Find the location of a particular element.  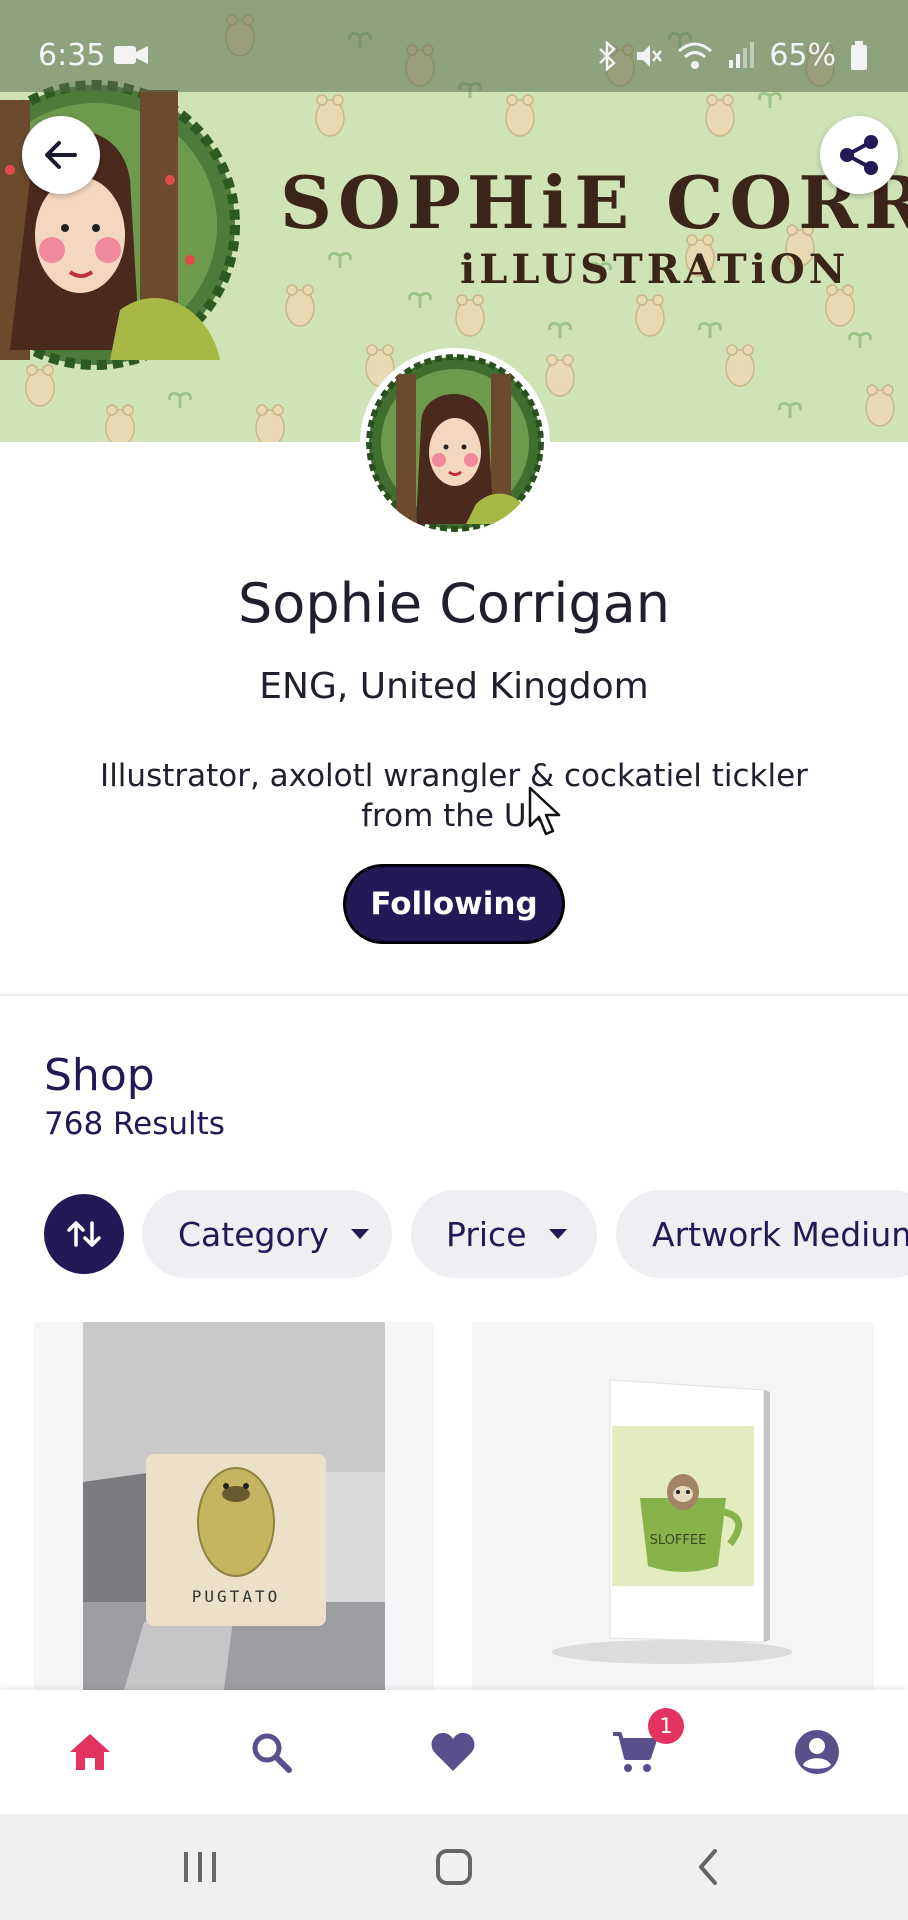

heart-icon is located at coordinates (453, 1751).